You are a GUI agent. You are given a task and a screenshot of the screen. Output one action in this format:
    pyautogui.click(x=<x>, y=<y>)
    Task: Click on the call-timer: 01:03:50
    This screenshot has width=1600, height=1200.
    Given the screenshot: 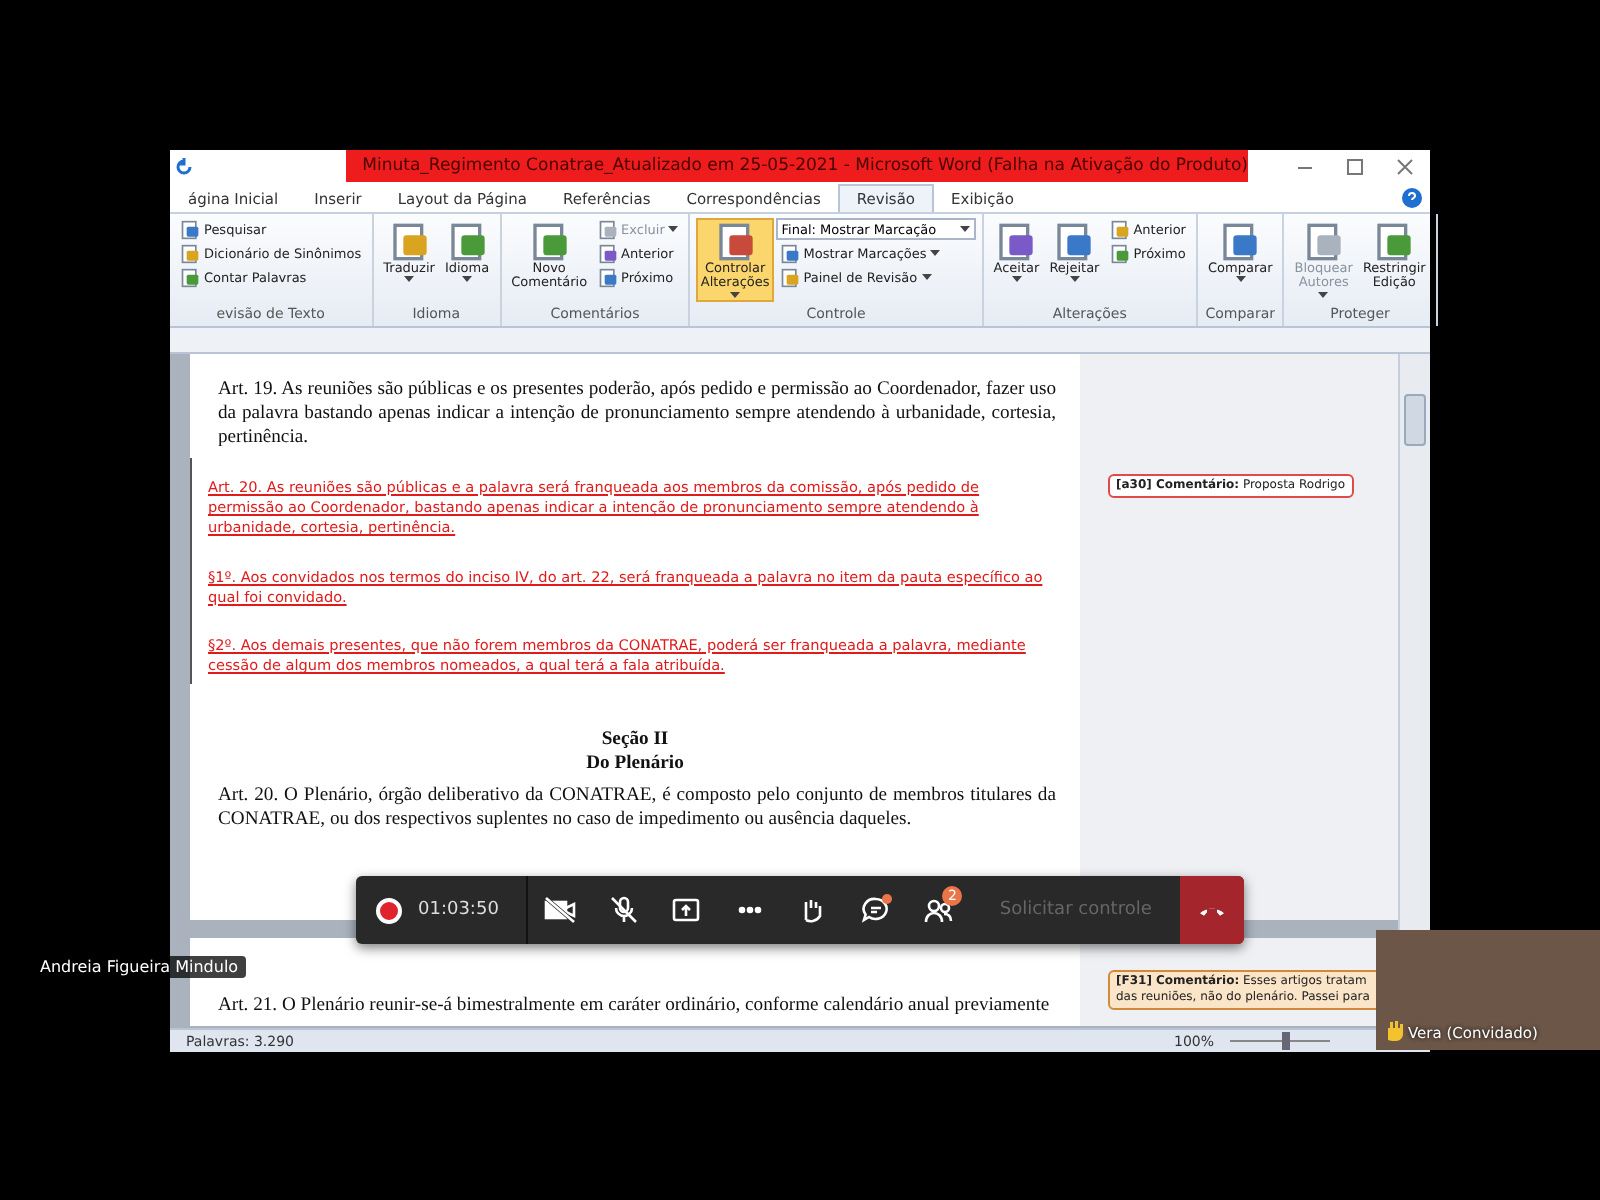 What is the action you would take?
    pyautogui.click(x=458, y=910)
    